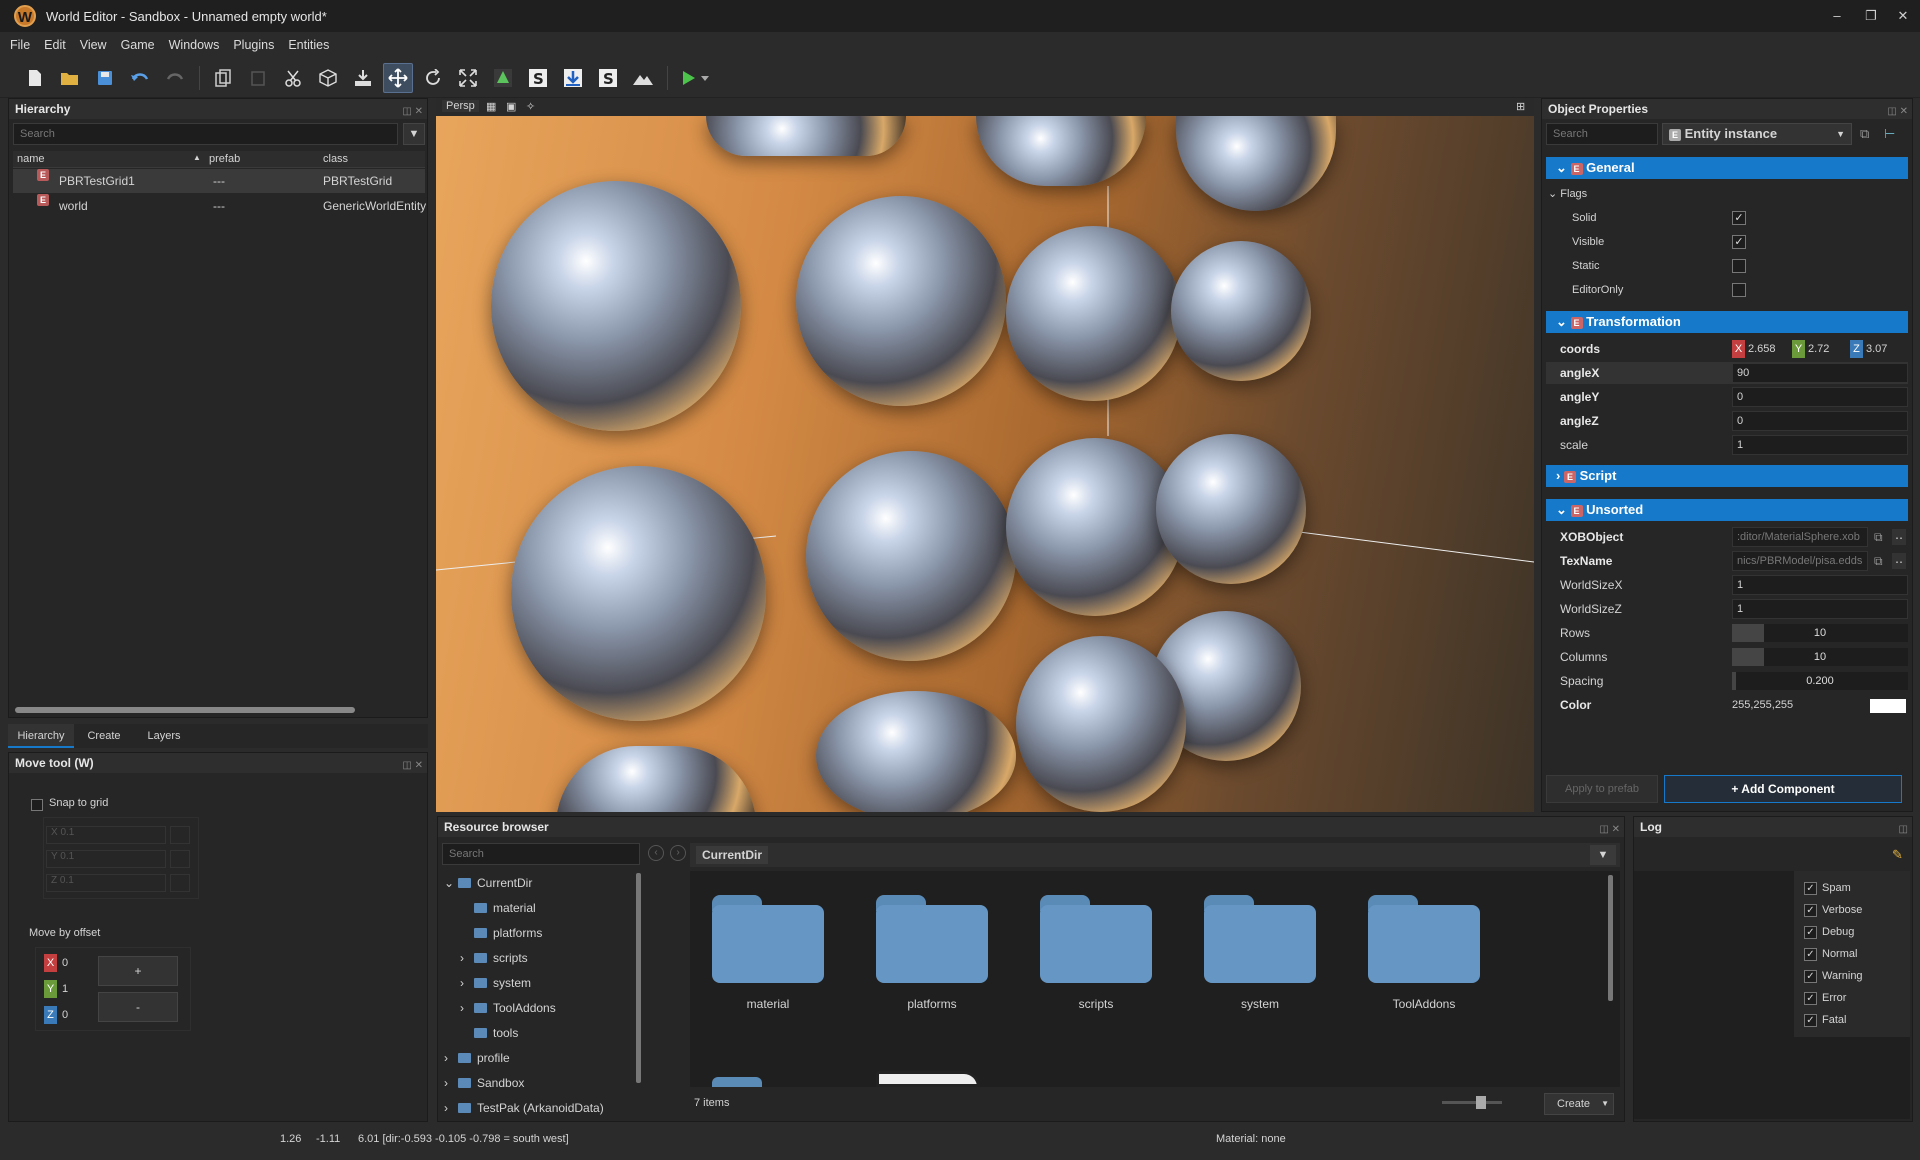  What do you see at coordinates (1424, 1004) in the screenshot?
I see `folder-label-tooladdons: ToolAddons` at bounding box center [1424, 1004].